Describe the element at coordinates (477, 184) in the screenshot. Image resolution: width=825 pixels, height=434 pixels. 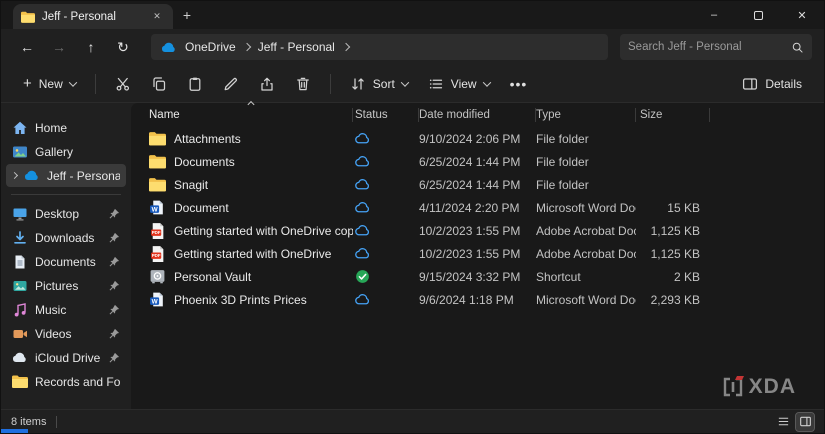
I see `file-row-snagit: Snagit 6/25/2024 1:44 PM File folder` at that location.